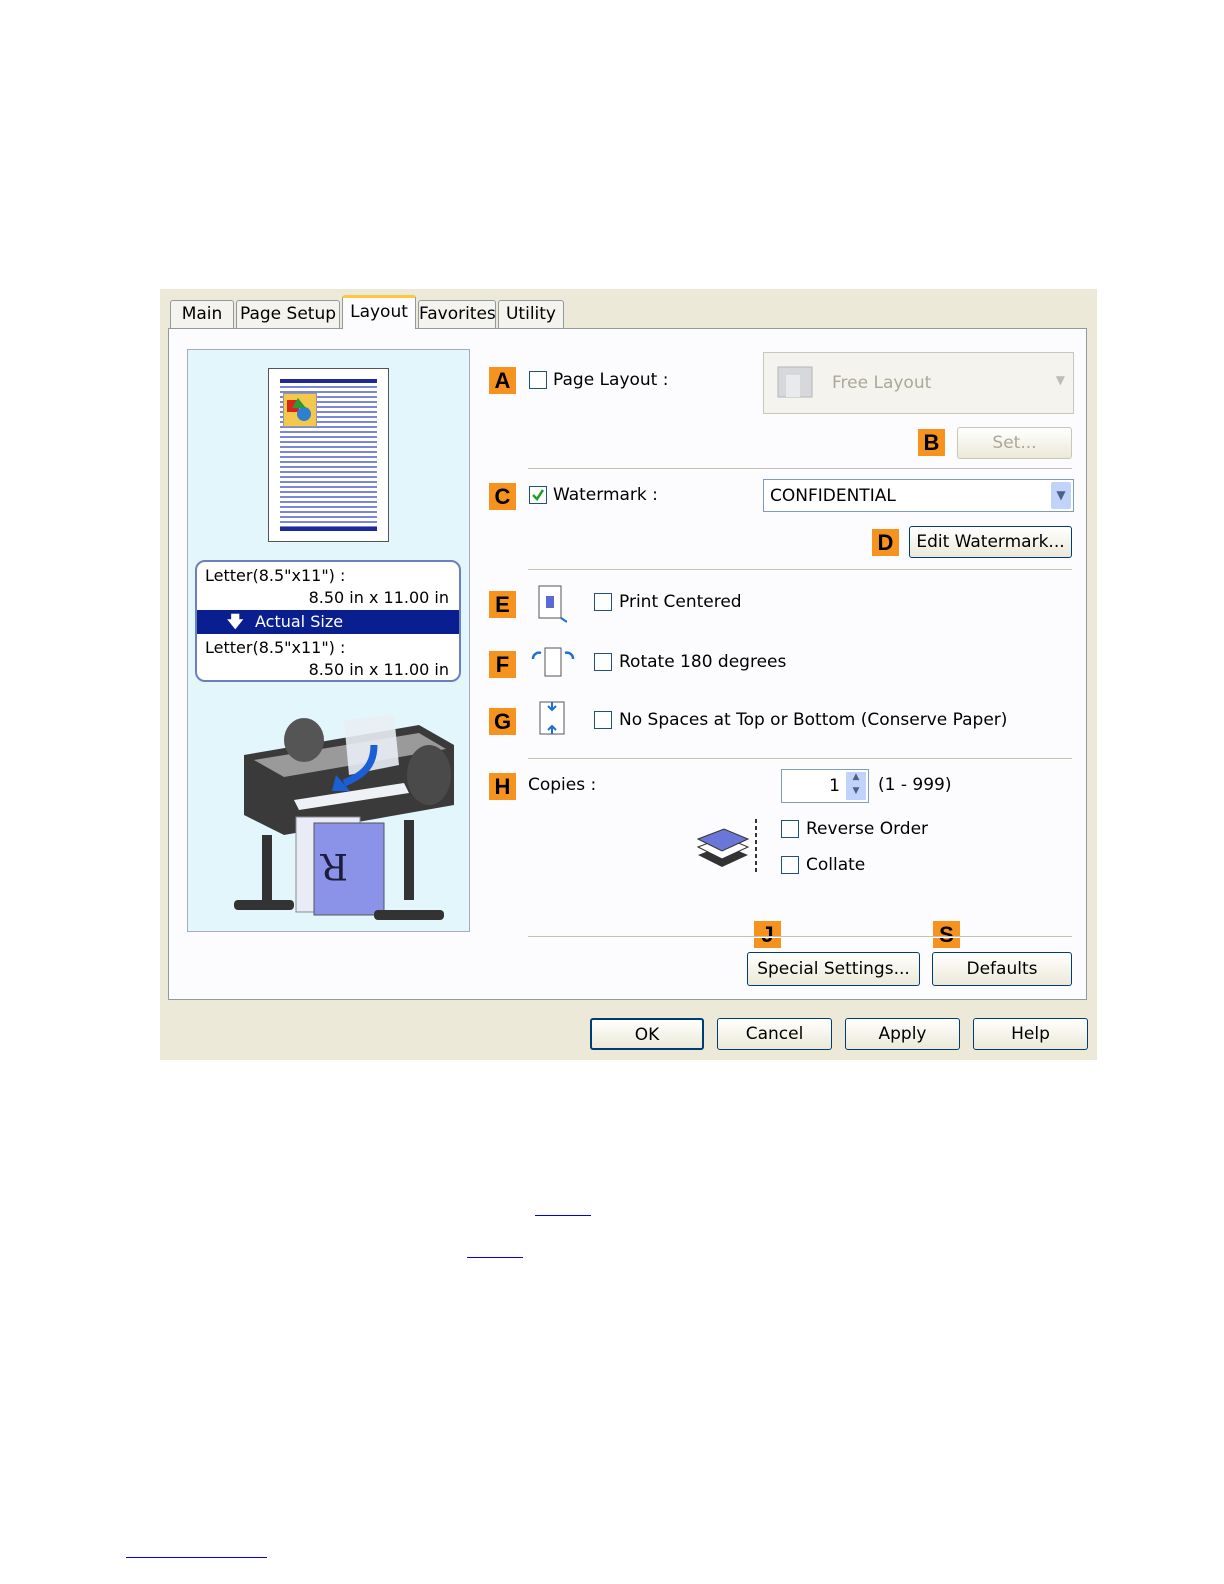  Describe the element at coordinates (611, 380) in the screenshot. I see `page-layout-label: Page Layout :` at that location.